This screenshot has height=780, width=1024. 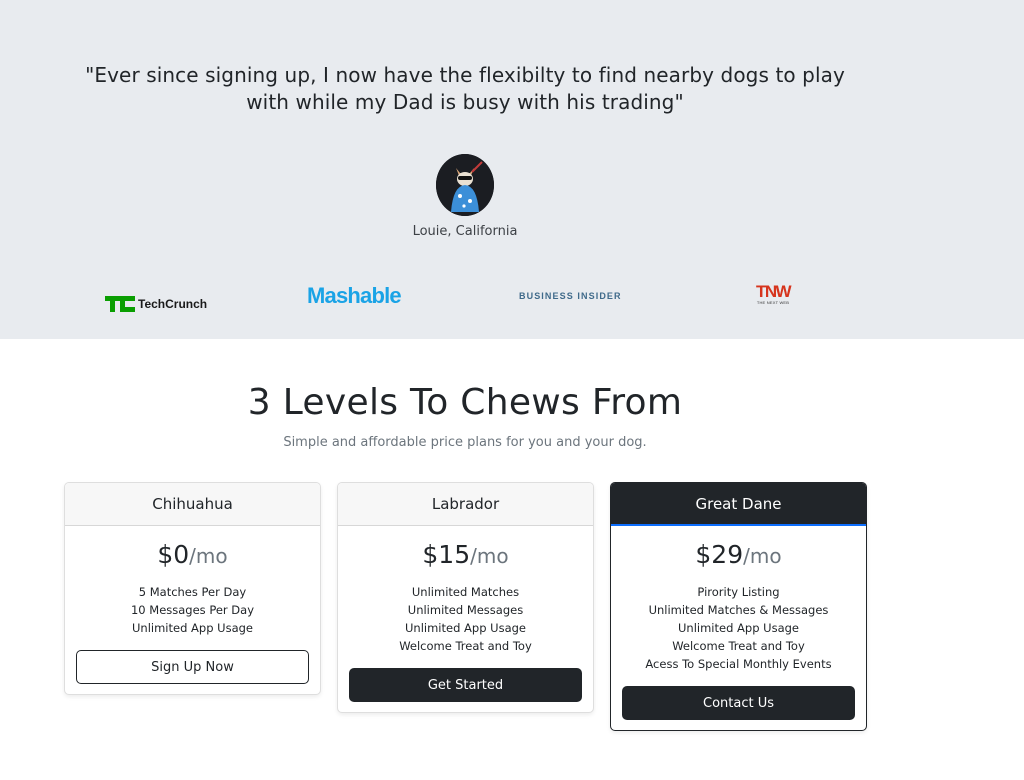 I want to click on dog-avatar-icon, so click(x=465, y=185).